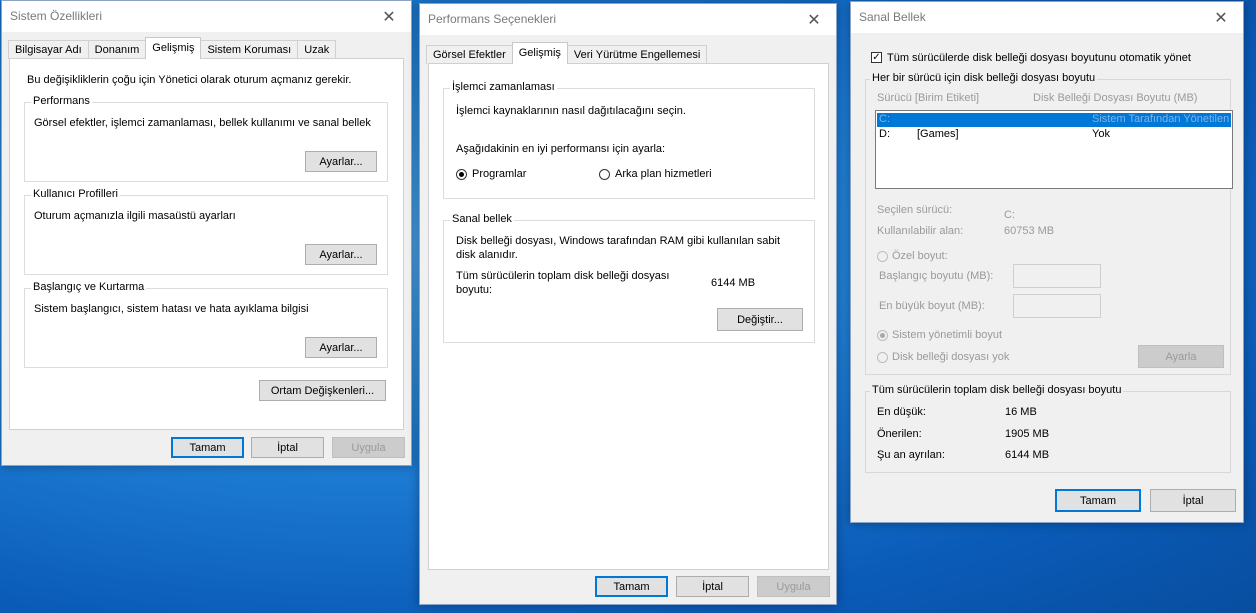 Image resolution: width=1256 pixels, height=613 pixels. I want to click on system-managed-radio, so click(882, 335).